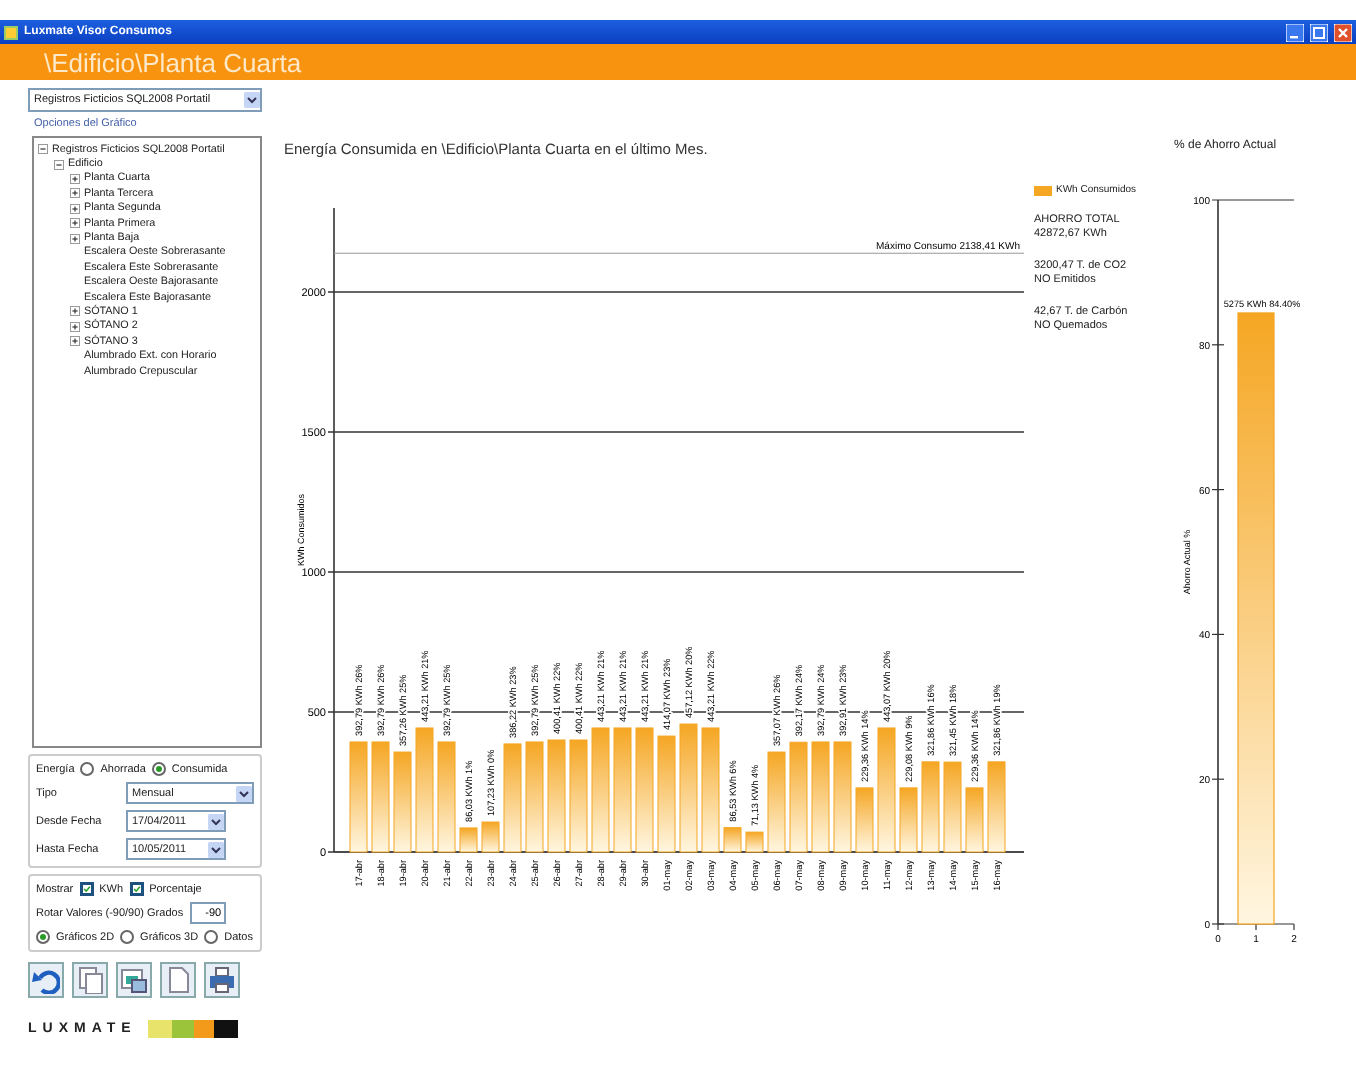 This screenshot has height=1066, width=1356. What do you see at coordinates (11, 32) in the screenshot?
I see `app-icon` at bounding box center [11, 32].